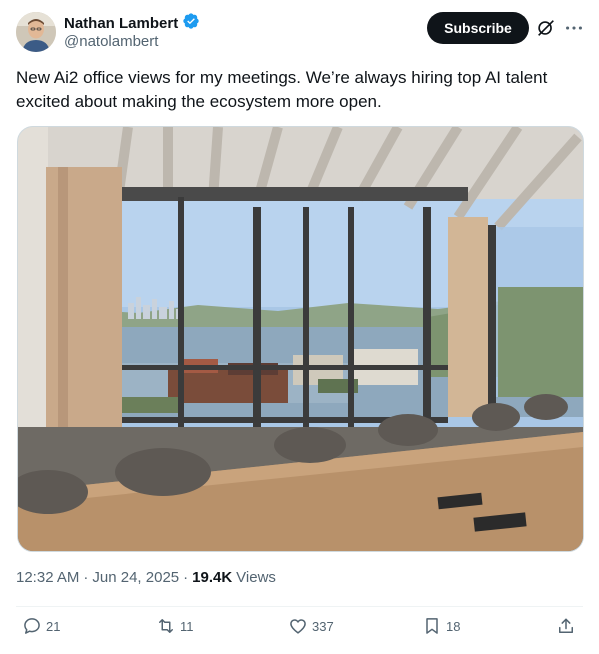  Describe the element at coordinates (41, 626) in the screenshot. I see `reply-button: 21` at that location.